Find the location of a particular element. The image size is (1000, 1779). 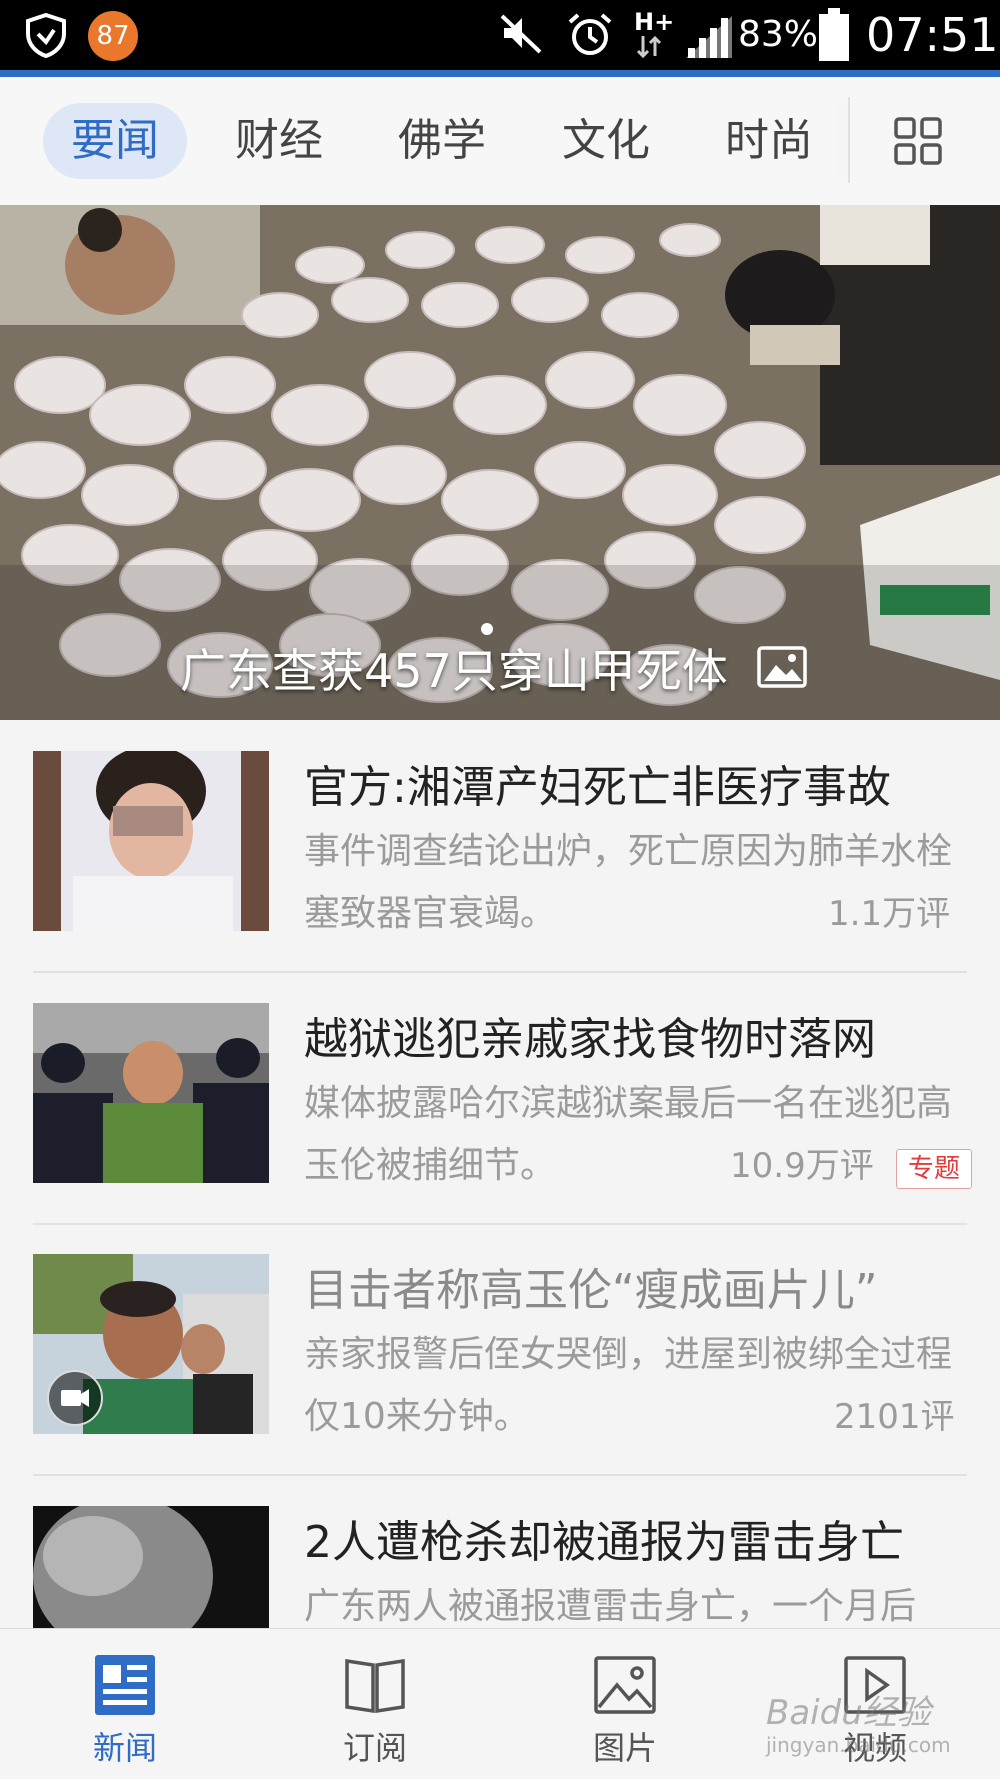

tab-divider is located at coordinates (849, 140).